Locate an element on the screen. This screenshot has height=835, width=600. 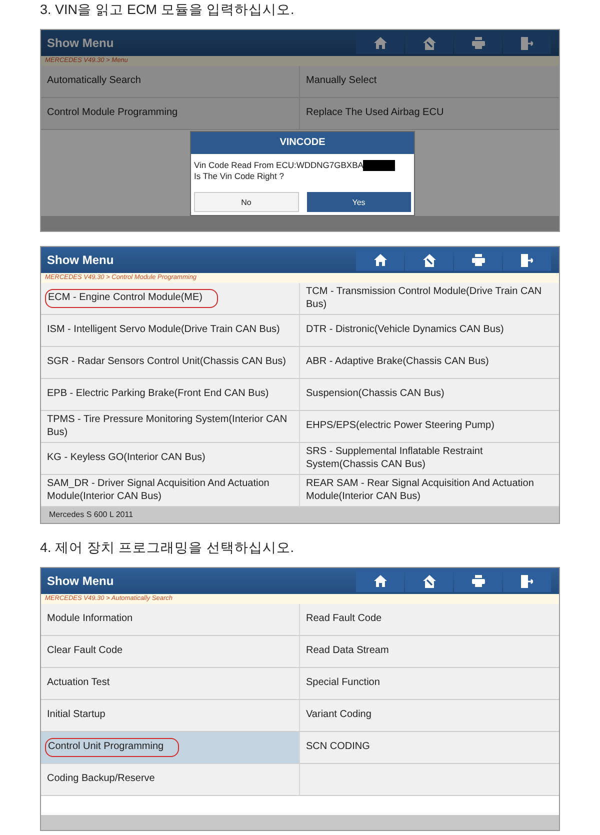
menu-item: Clear Fault Code is located at coordinates (170, 652).